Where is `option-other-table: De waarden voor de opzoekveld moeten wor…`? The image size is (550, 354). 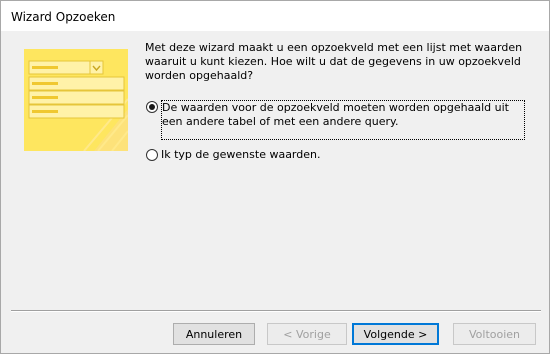
option-other-table: De waarden voor de opzoekveld moeten wor… is located at coordinates (335, 120).